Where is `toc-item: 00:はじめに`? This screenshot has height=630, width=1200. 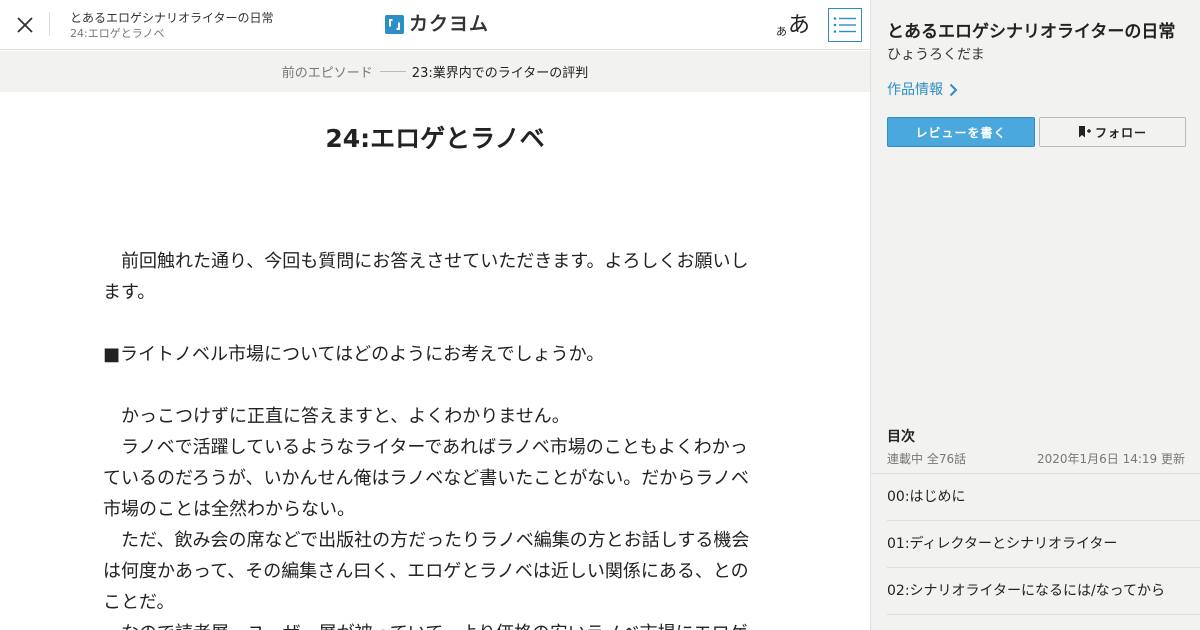
toc-item: 00:はじめに is located at coordinates (1043, 497).